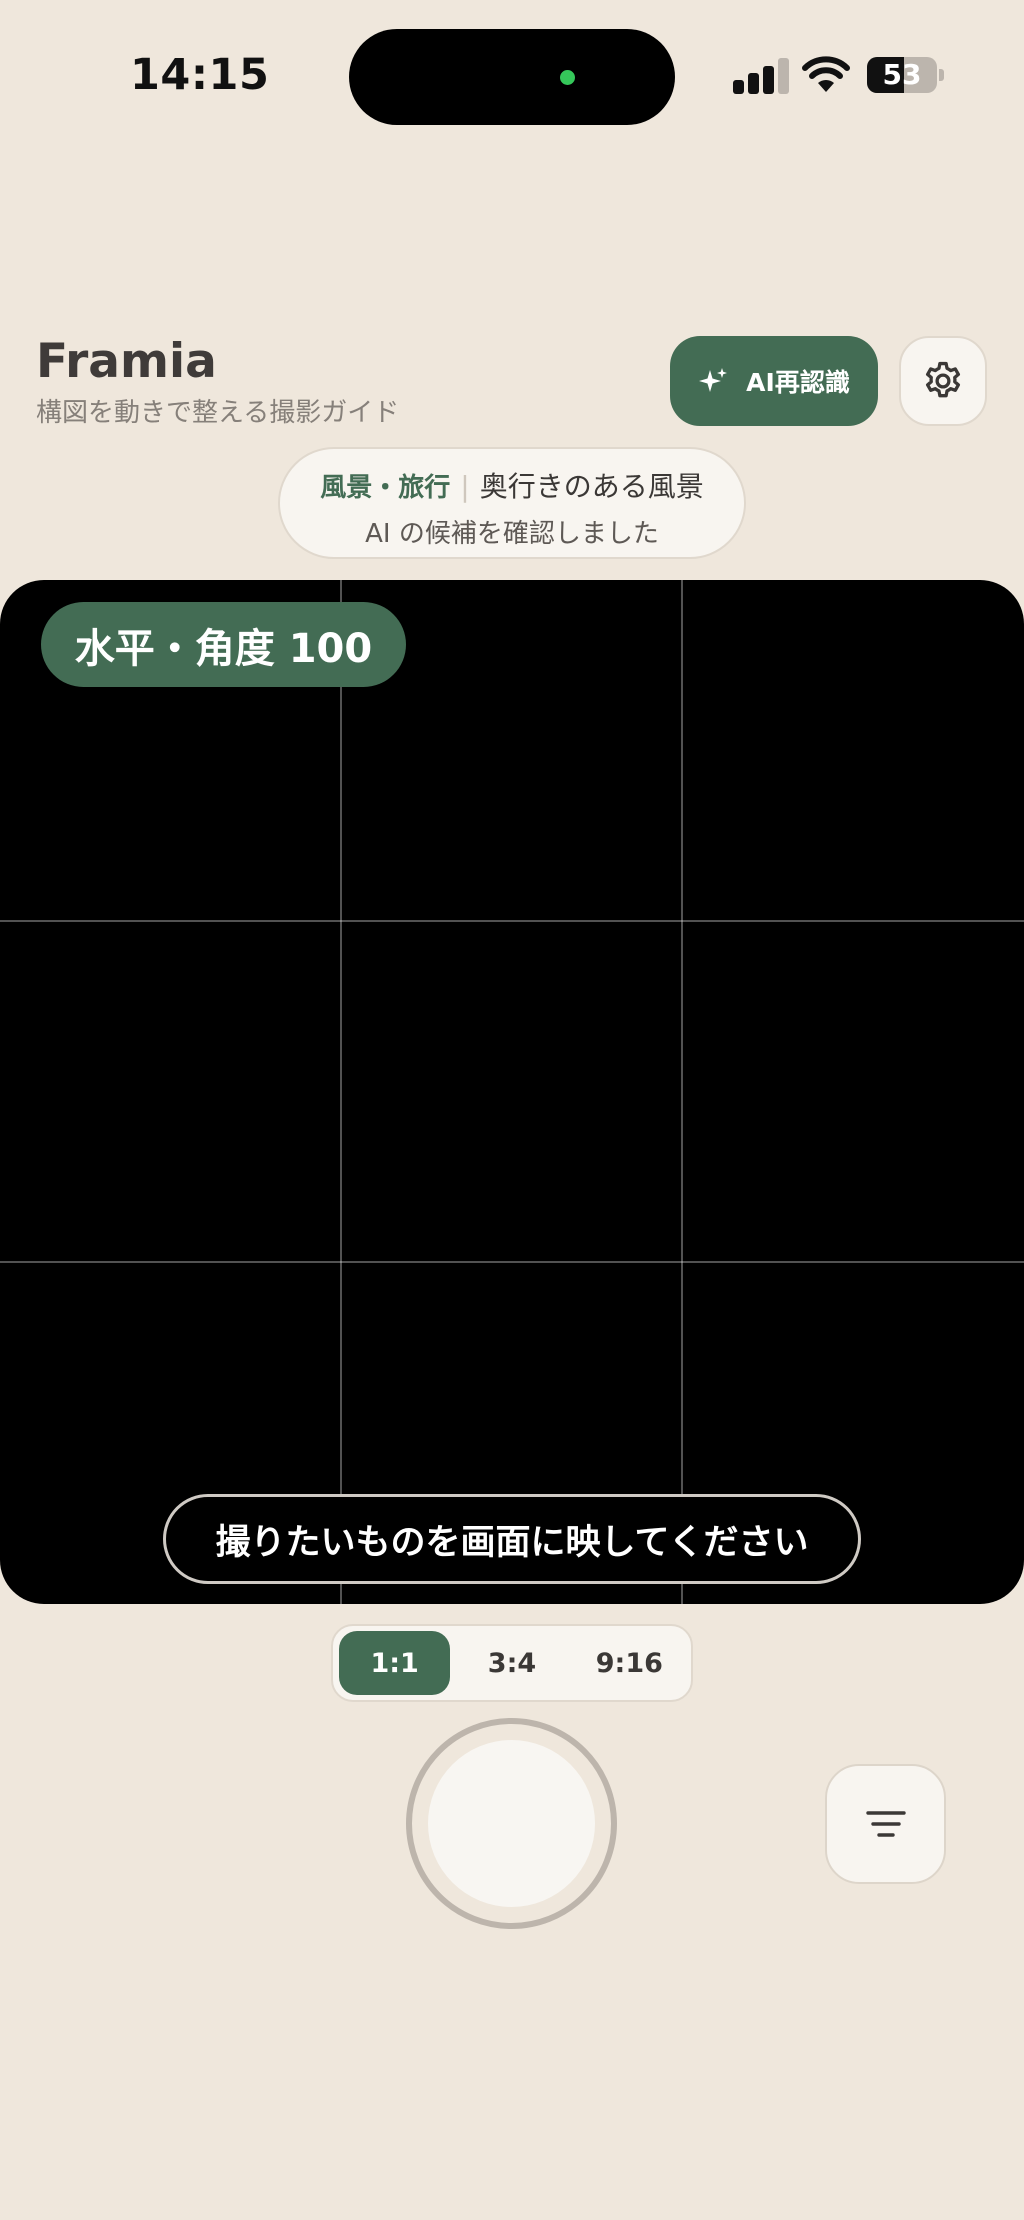 The width and height of the screenshot is (1024, 2220). What do you see at coordinates (200, 75) in the screenshot?
I see `status-time: 14:15` at bounding box center [200, 75].